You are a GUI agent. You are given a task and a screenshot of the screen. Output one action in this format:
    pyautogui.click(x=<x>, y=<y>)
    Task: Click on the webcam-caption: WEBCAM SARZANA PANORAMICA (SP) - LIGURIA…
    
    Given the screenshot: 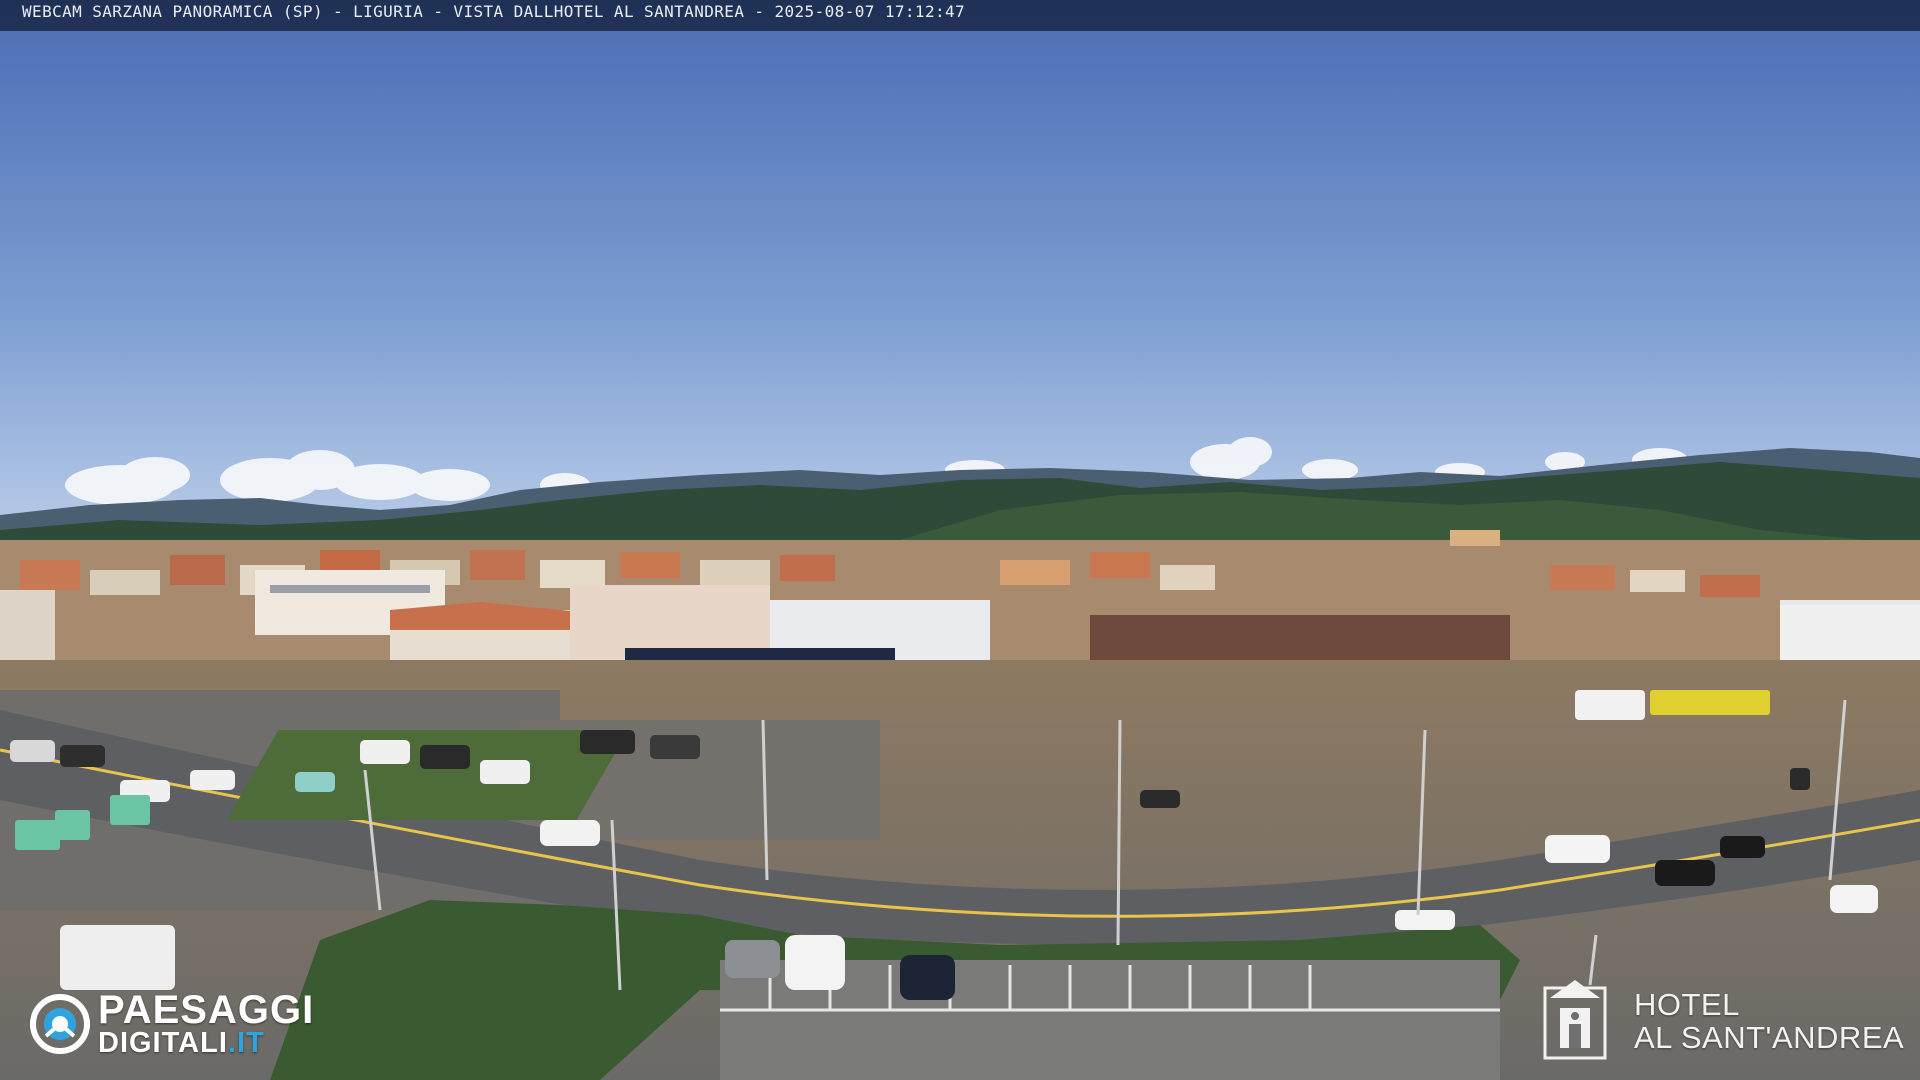 What is the action you would take?
    pyautogui.click(x=960, y=15)
    